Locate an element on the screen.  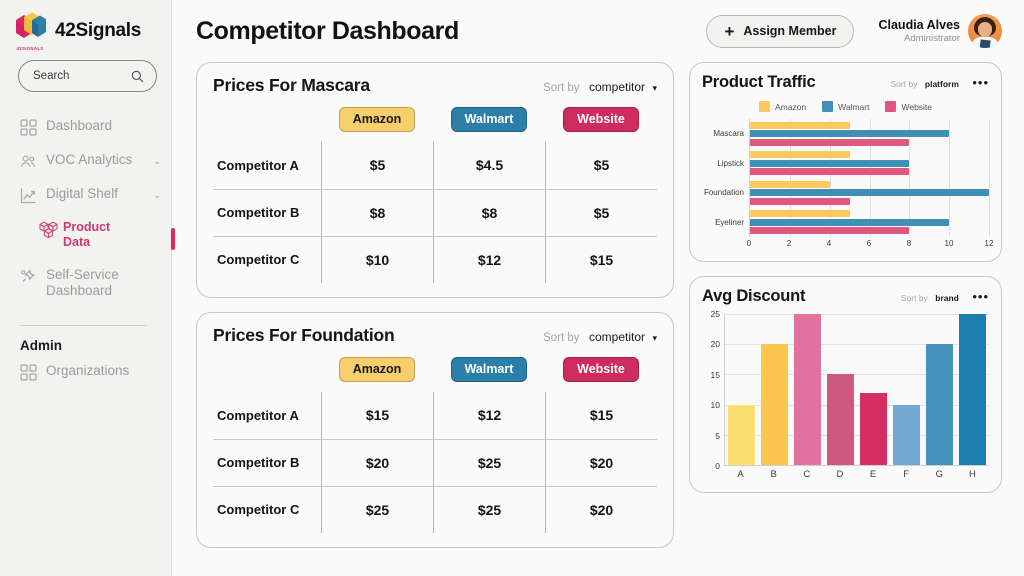
chart-legend: Amazon Walmart Website is located at coordinates (845, 106).